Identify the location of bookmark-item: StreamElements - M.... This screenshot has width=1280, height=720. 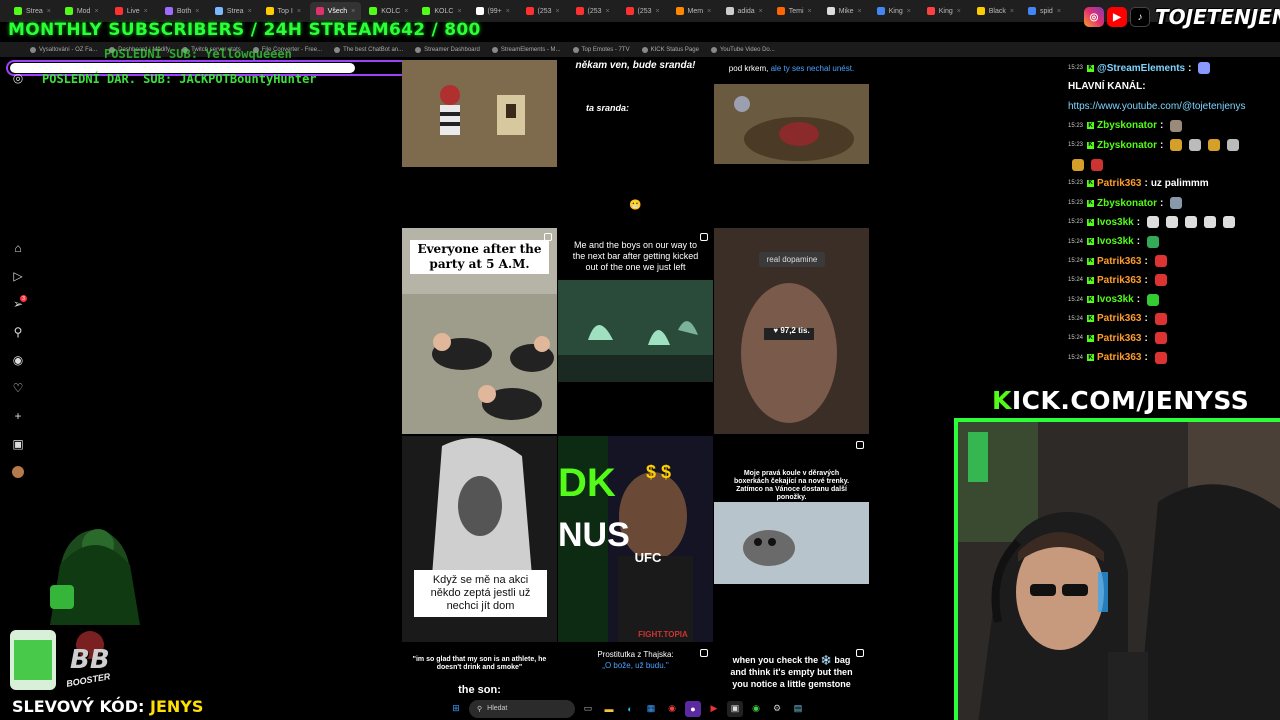
(526, 49).